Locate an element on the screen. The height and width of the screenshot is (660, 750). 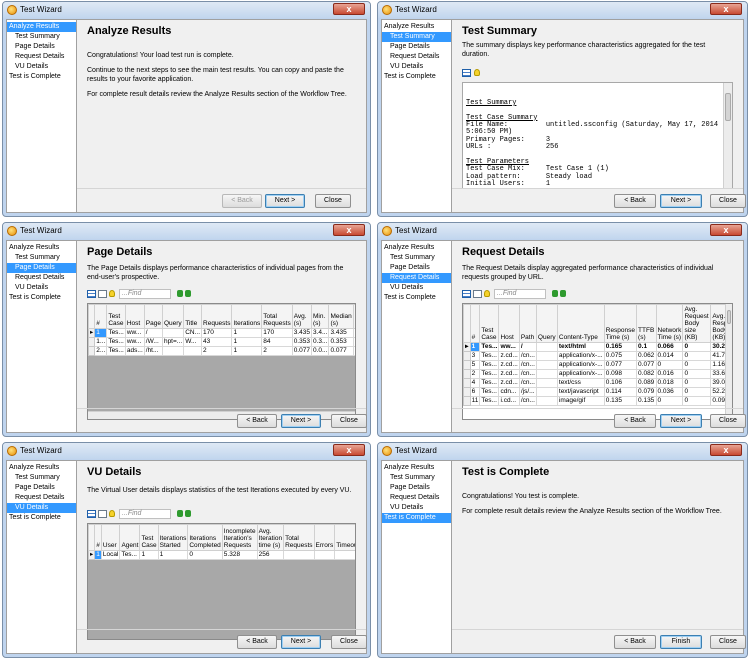
column-header: Min. (s) is located at coordinates (320, 316).